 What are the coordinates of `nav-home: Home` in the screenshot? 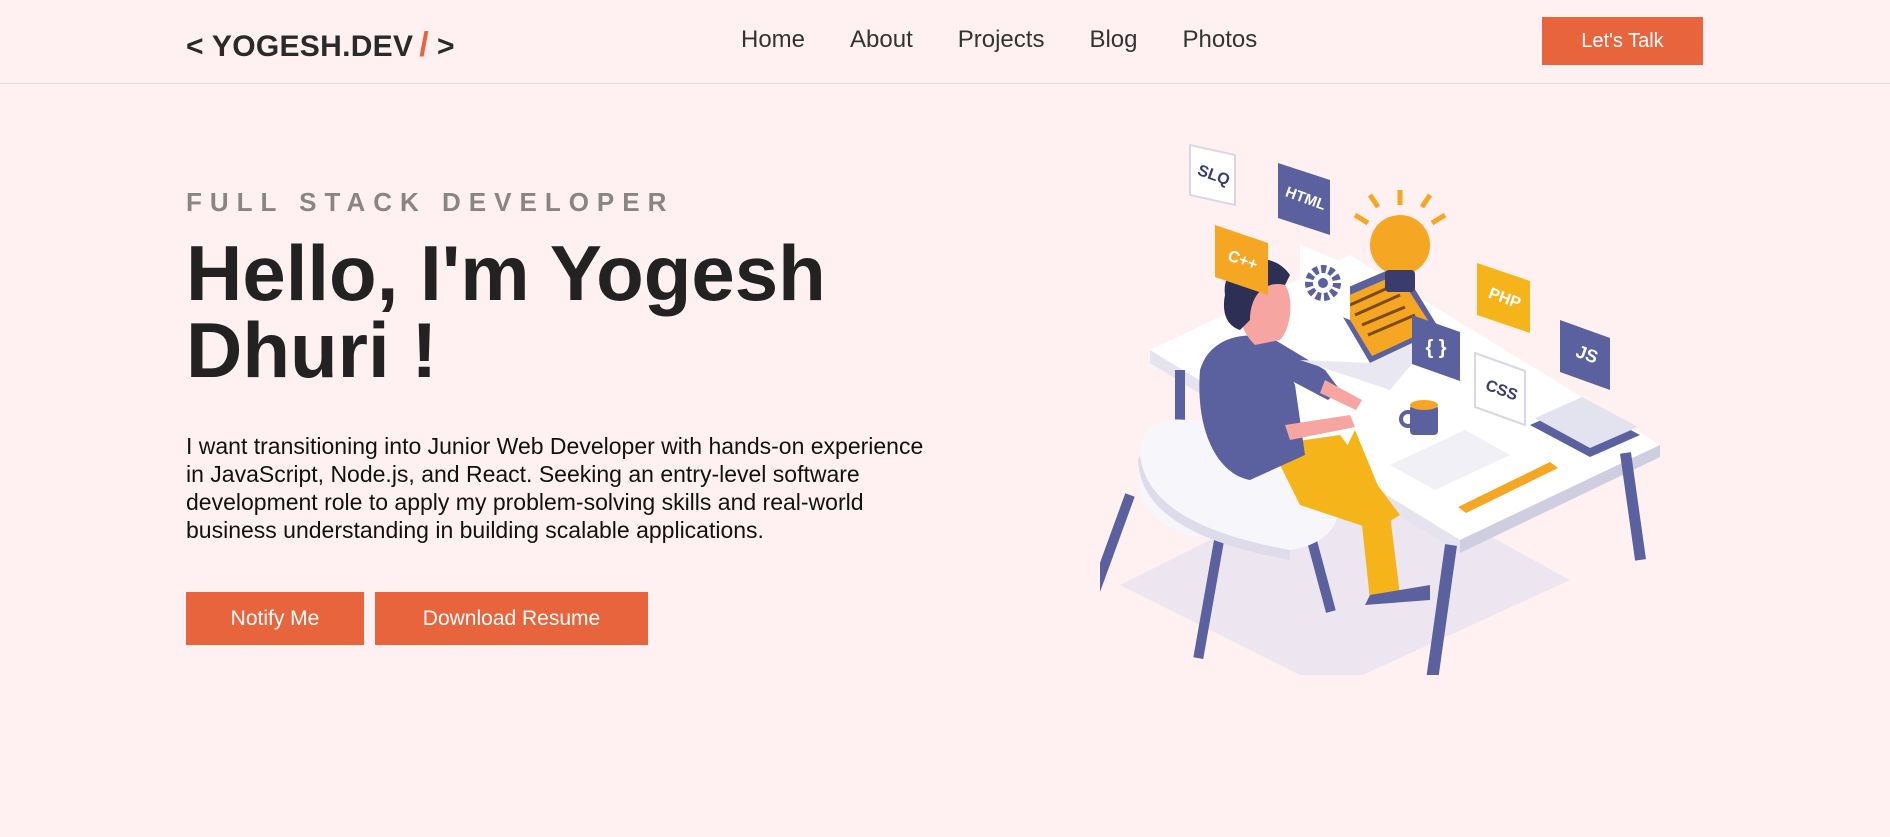 It's located at (773, 40).